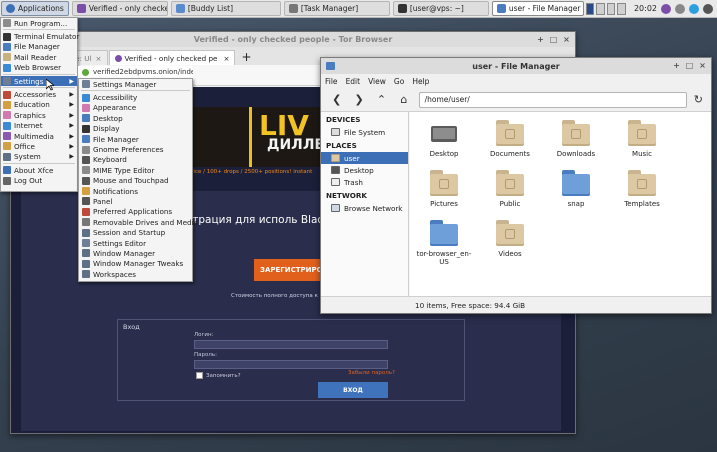  What do you see at coordinates (39, 94) in the screenshot?
I see `app-menu-item: Accessories ▶` at bounding box center [39, 94].